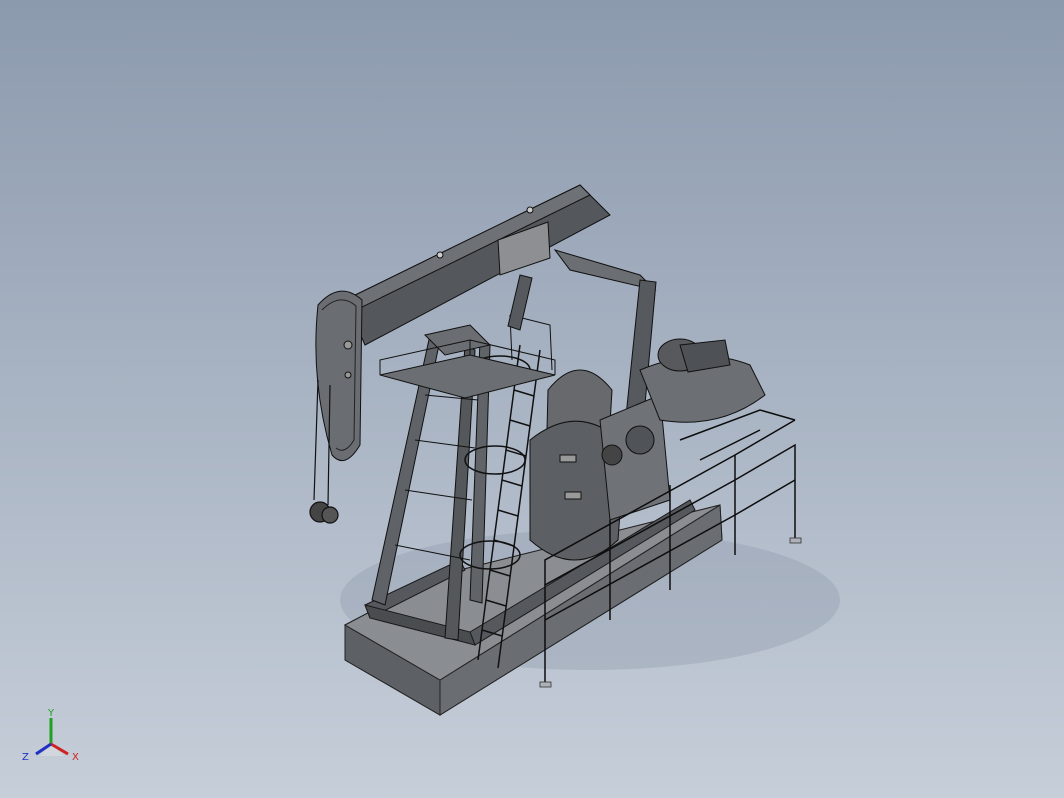 The image size is (1064, 798). I want to click on z-axis-label: Z, so click(25, 757).